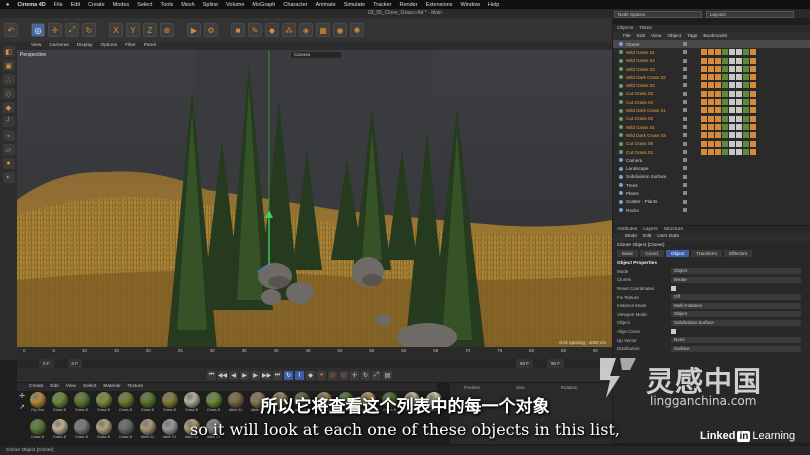 Image resolution: width=810 pixels, height=455 pixels. I want to click on object-row: Wild Dark Grass 01, so click(711, 110).